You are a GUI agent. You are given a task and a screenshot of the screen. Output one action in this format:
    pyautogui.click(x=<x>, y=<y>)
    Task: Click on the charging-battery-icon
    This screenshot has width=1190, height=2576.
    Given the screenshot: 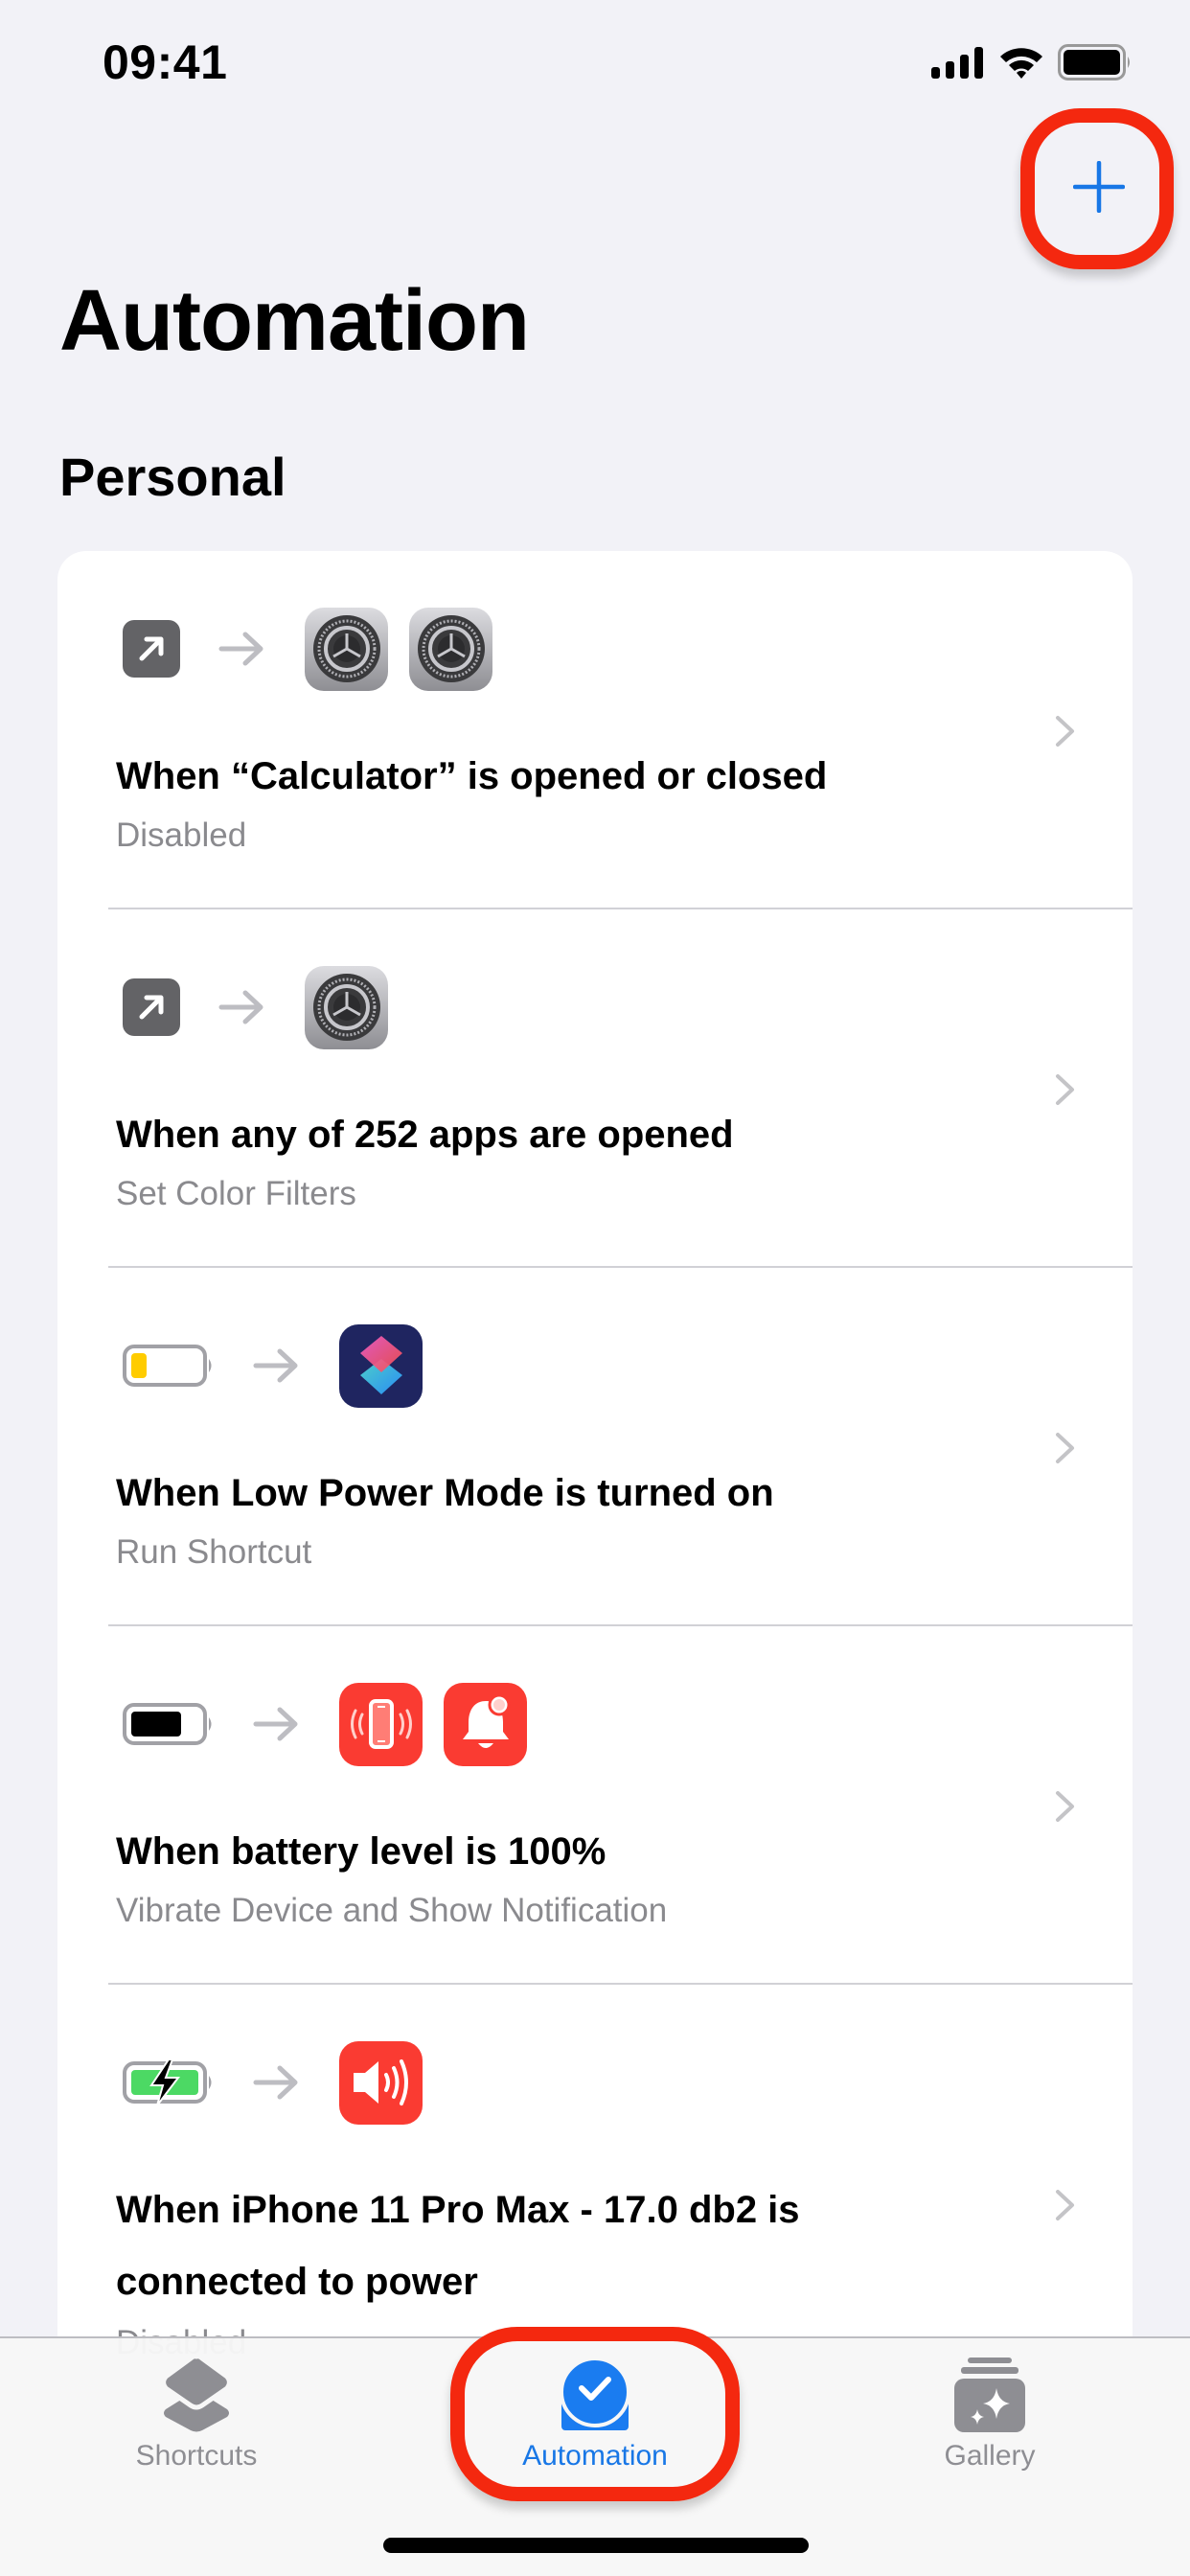 What is the action you would take?
    pyautogui.click(x=169, y=2082)
    